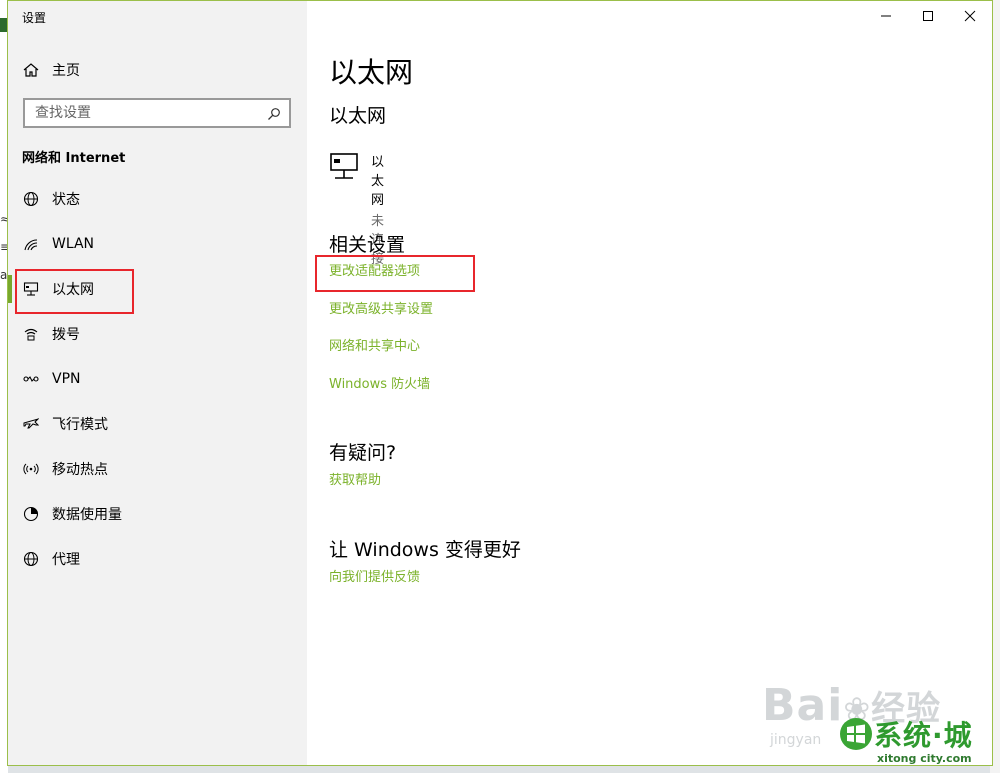  Describe the element at coordinates (31, 199) in the screenshot. I see `globe-status-icon` at that location.